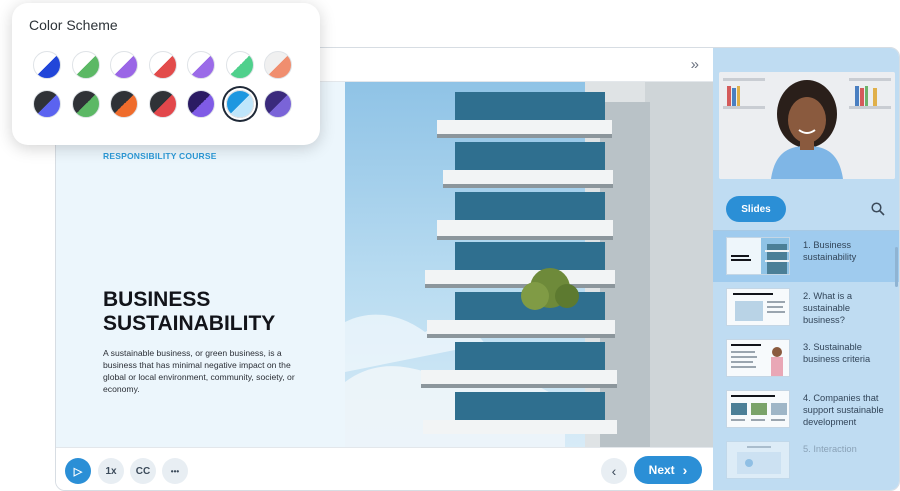 This screenshot has width=900, height=491. What do you see at coordinates (384, 468) in the screenshot?
I see `player-controls: ▷ 1x CC ••• ‹ Next ›` at bounding box center [384, 468].